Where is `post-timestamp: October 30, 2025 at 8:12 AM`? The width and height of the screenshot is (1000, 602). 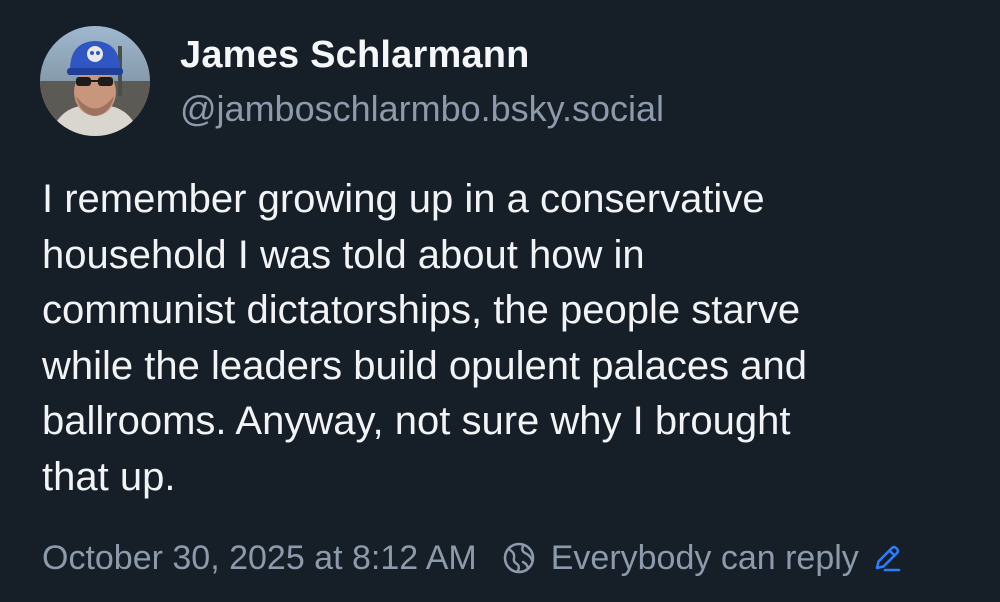
post-timestamp: October 30, 2025 at 8:12 AM is located at coordinates (259, 558).